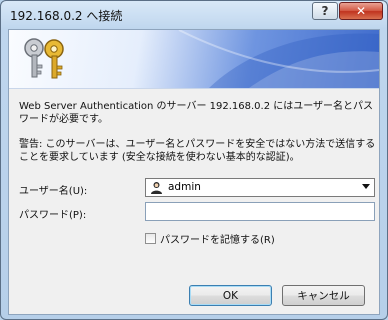 This screenshot has width=388, height=320. What do you see at coordinates (366, 187) in the screenshot?
I see `chevron-down-icon` at bounding box center [366, 187].